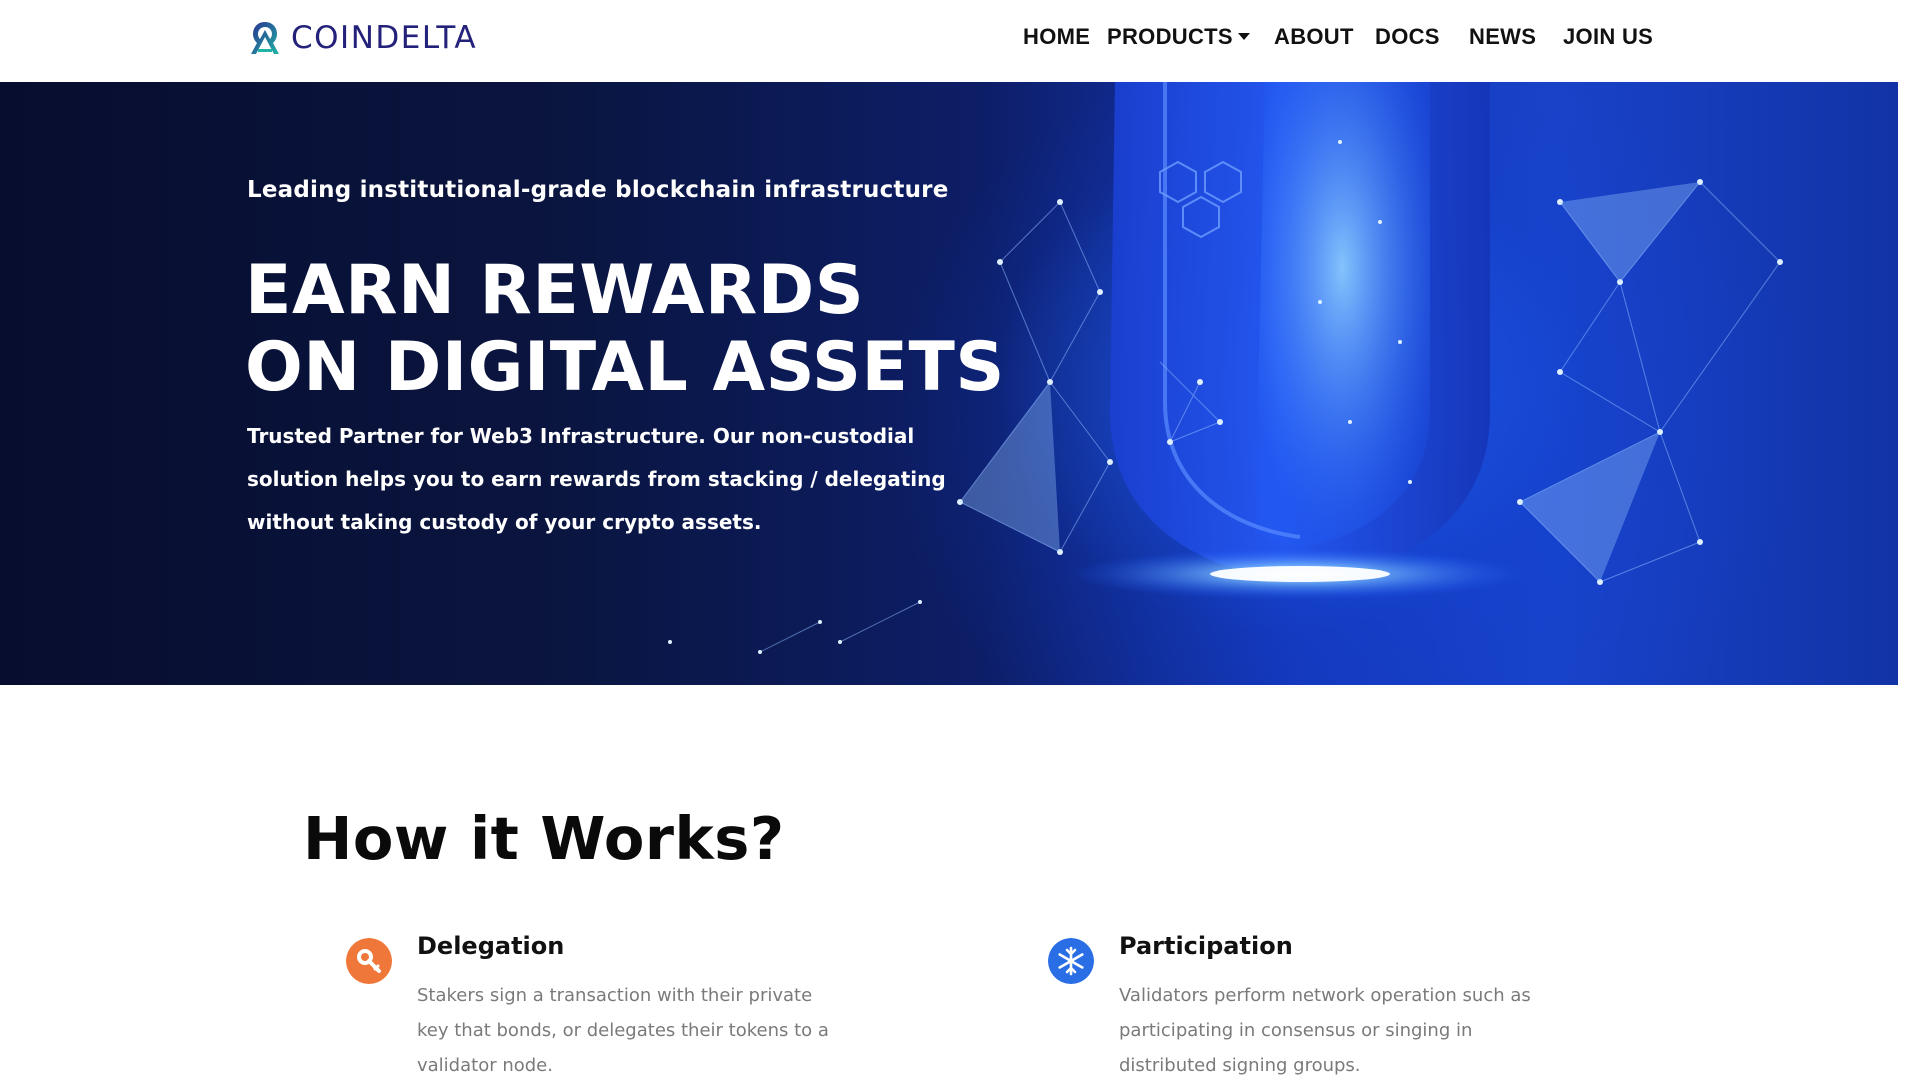 Image resolution: width=1920 pixels, height=1080 pixels. Describe the element at coordinates (491, 946) in the screenshot. I see `step-title: Delegation` at that location.